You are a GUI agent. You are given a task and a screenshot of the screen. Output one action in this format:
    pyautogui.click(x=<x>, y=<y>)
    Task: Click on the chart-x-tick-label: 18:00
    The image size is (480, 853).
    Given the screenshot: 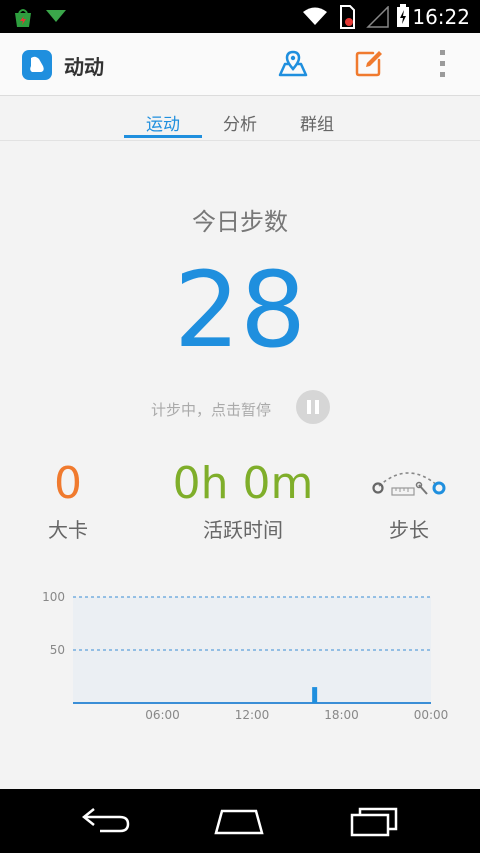 What is the action you would take?
    pyautogui.click(x=341, y=715)
    